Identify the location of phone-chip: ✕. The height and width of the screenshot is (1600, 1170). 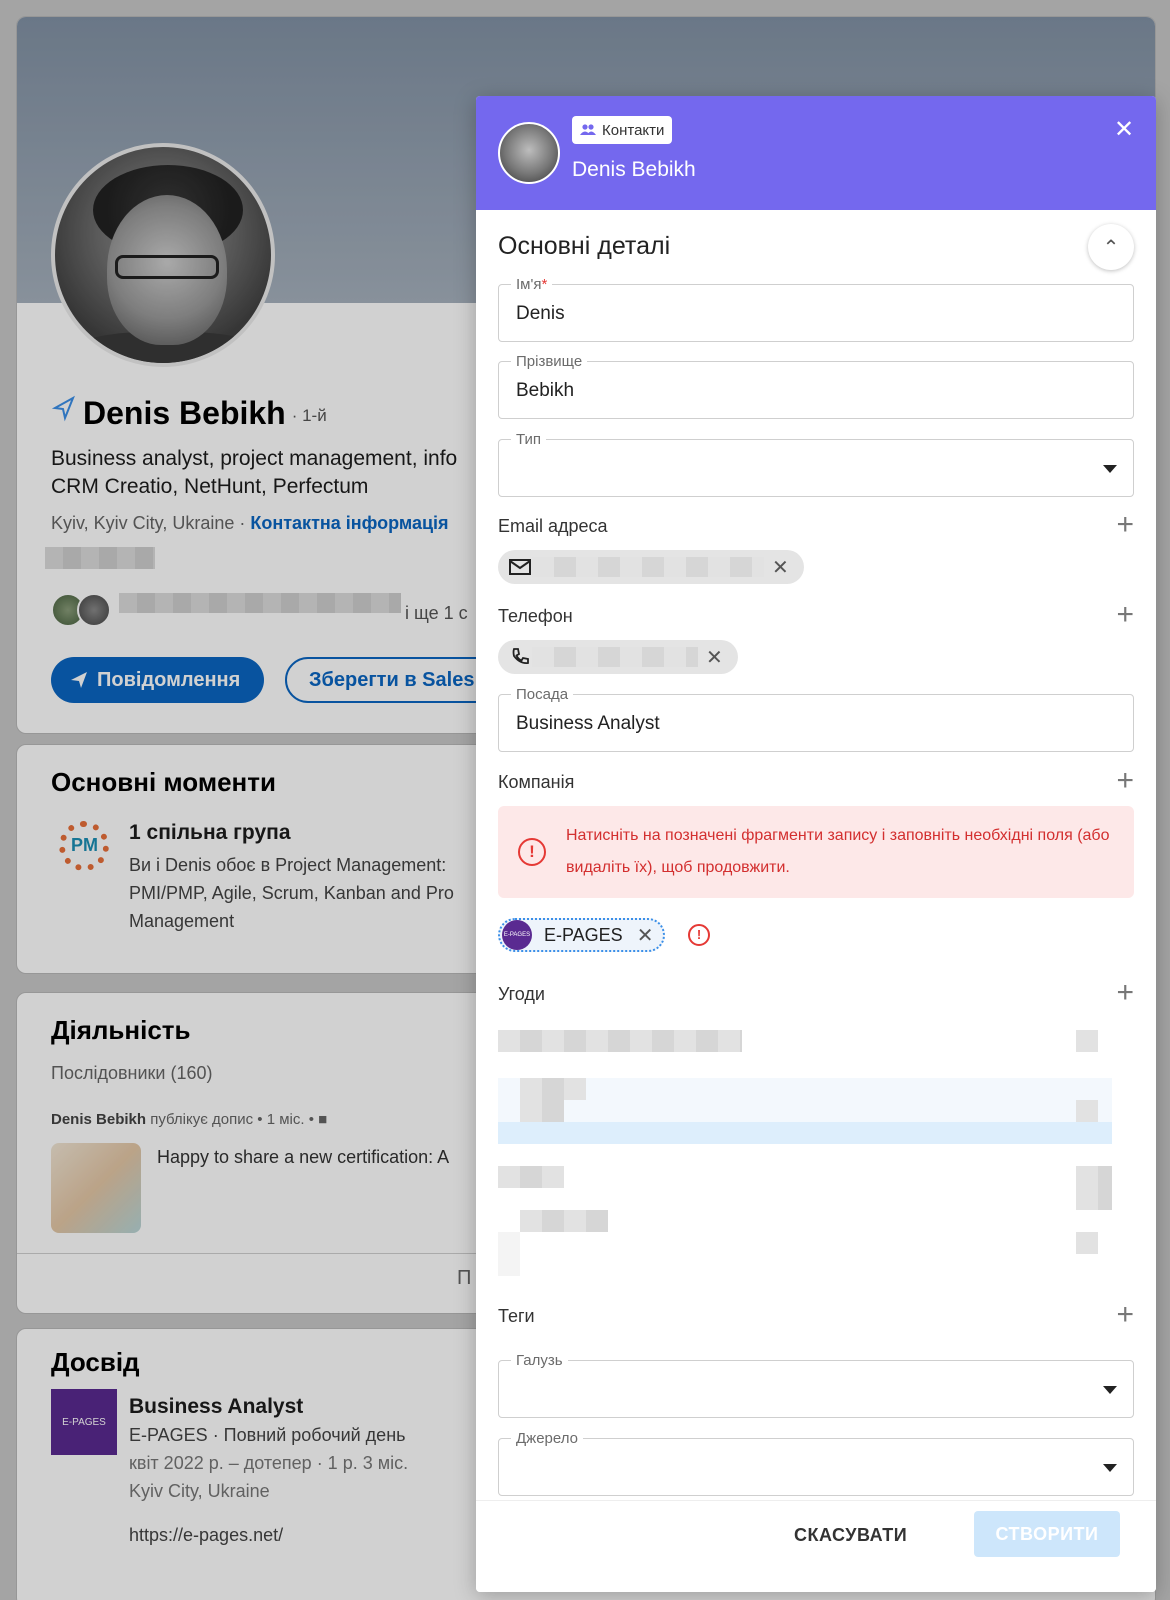
(618, 657).